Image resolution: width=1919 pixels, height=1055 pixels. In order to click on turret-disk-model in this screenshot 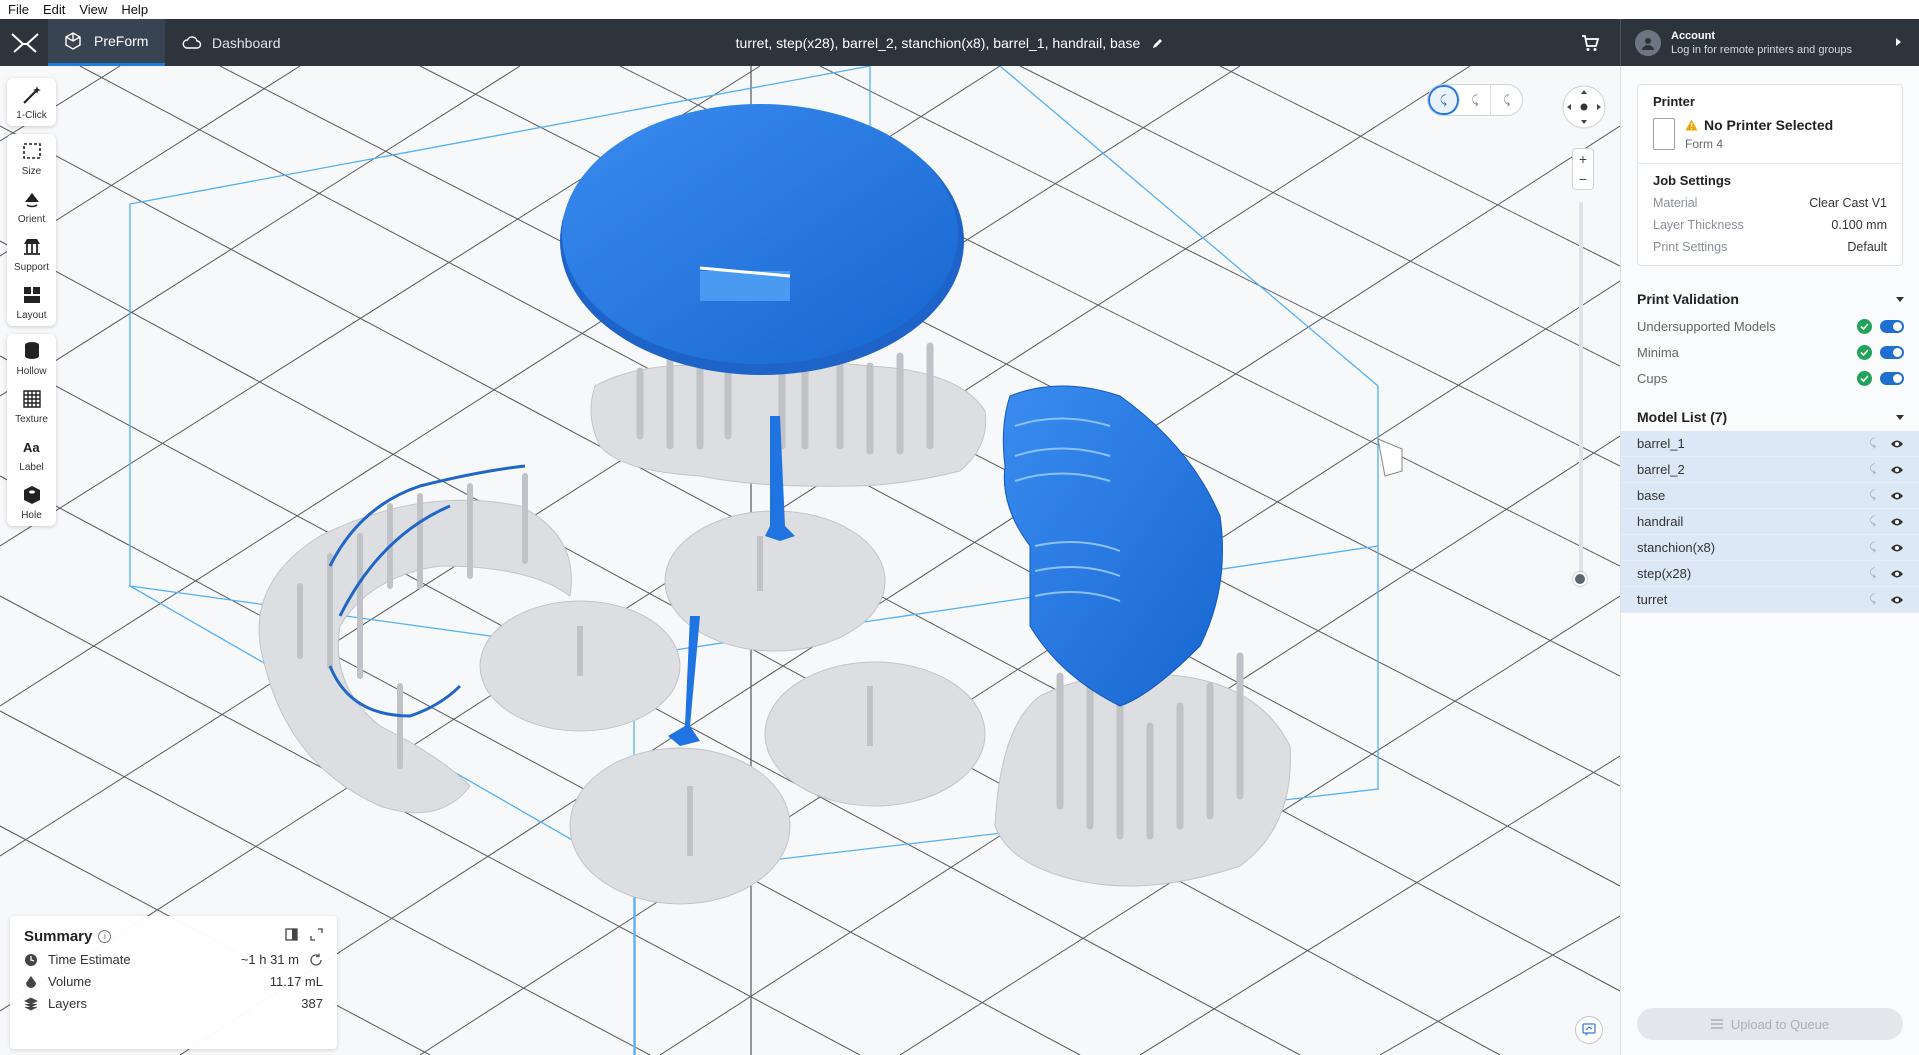, I will do `click(762, 239)`.